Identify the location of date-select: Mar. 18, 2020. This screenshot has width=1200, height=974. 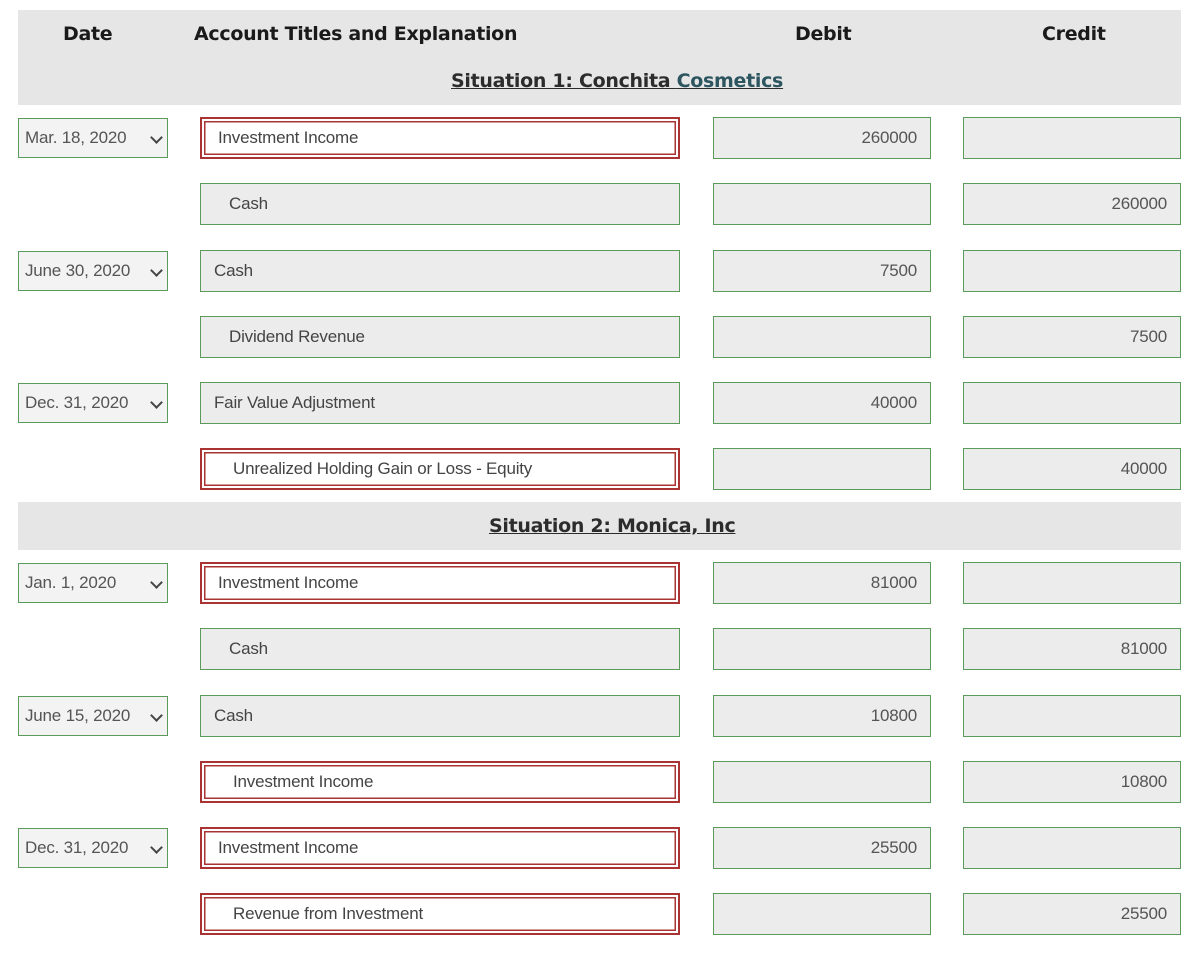
(93, 138).